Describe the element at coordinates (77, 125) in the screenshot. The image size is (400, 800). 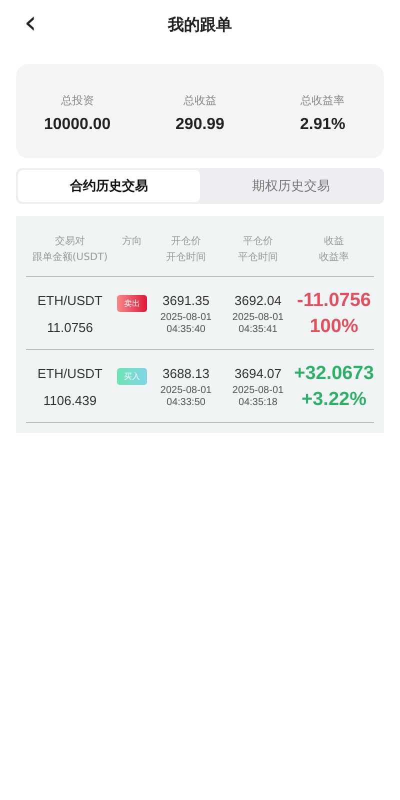
I see `summary-value: 10000.00` at that location.